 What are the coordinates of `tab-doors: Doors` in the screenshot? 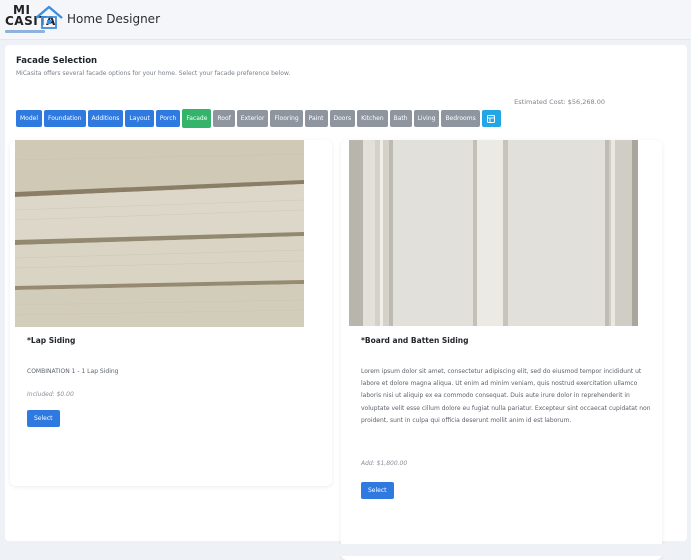 It's located at (342, 118).